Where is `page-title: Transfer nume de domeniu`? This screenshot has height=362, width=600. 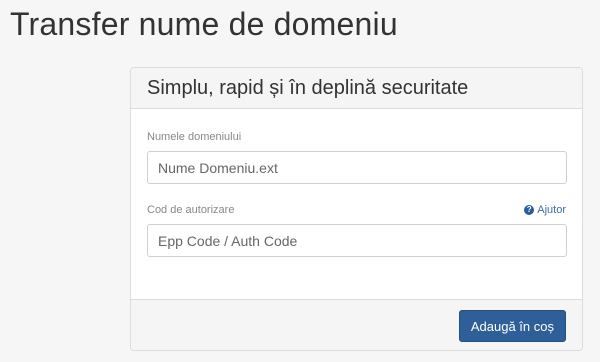
page-title: Transfer nume de domeniu is located at coordinates (204, 24).